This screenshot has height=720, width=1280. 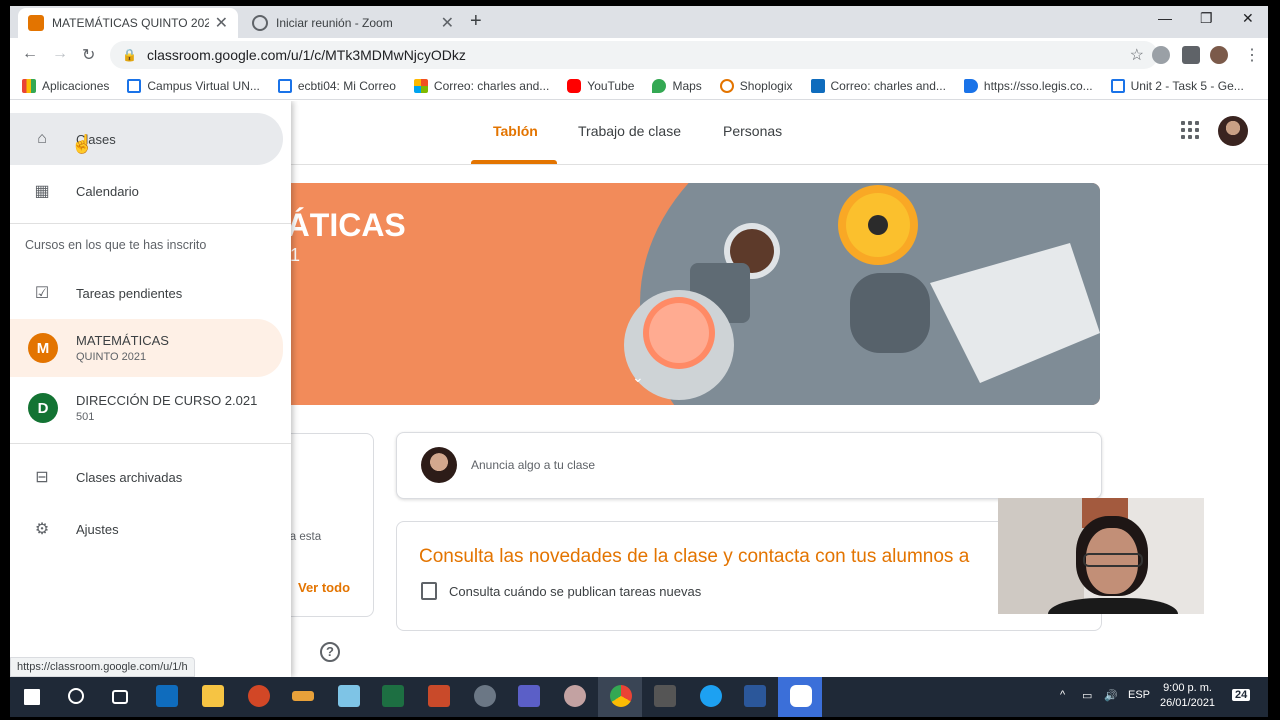 I want to click on drawer-item-ajustes: ⚙ Ajustes, so click(x=146, y=529).